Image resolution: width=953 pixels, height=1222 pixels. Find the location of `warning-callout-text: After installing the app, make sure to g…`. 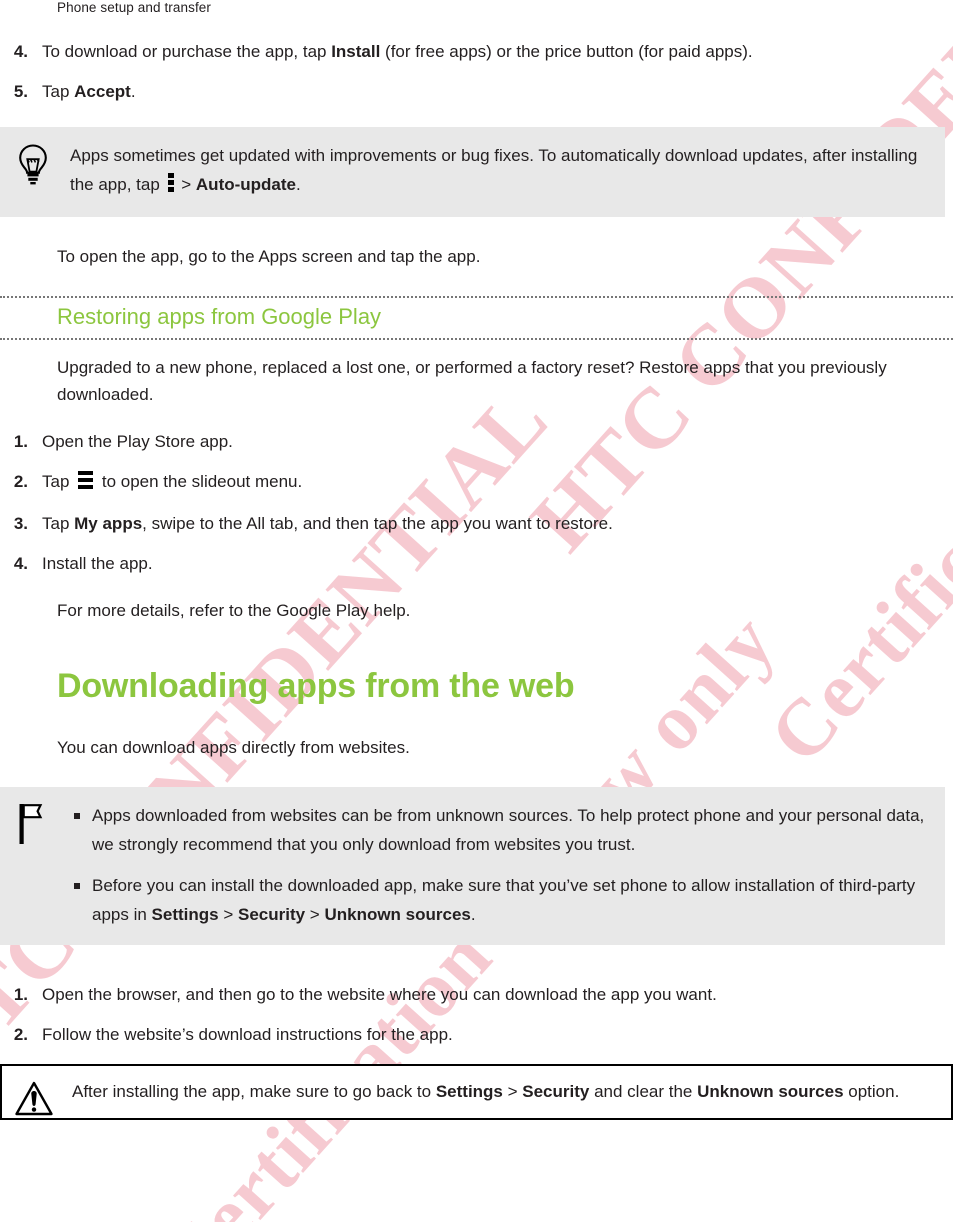

warning-callout-text: After installing the app, make sure to g… is located at coordinates (486, 1091).